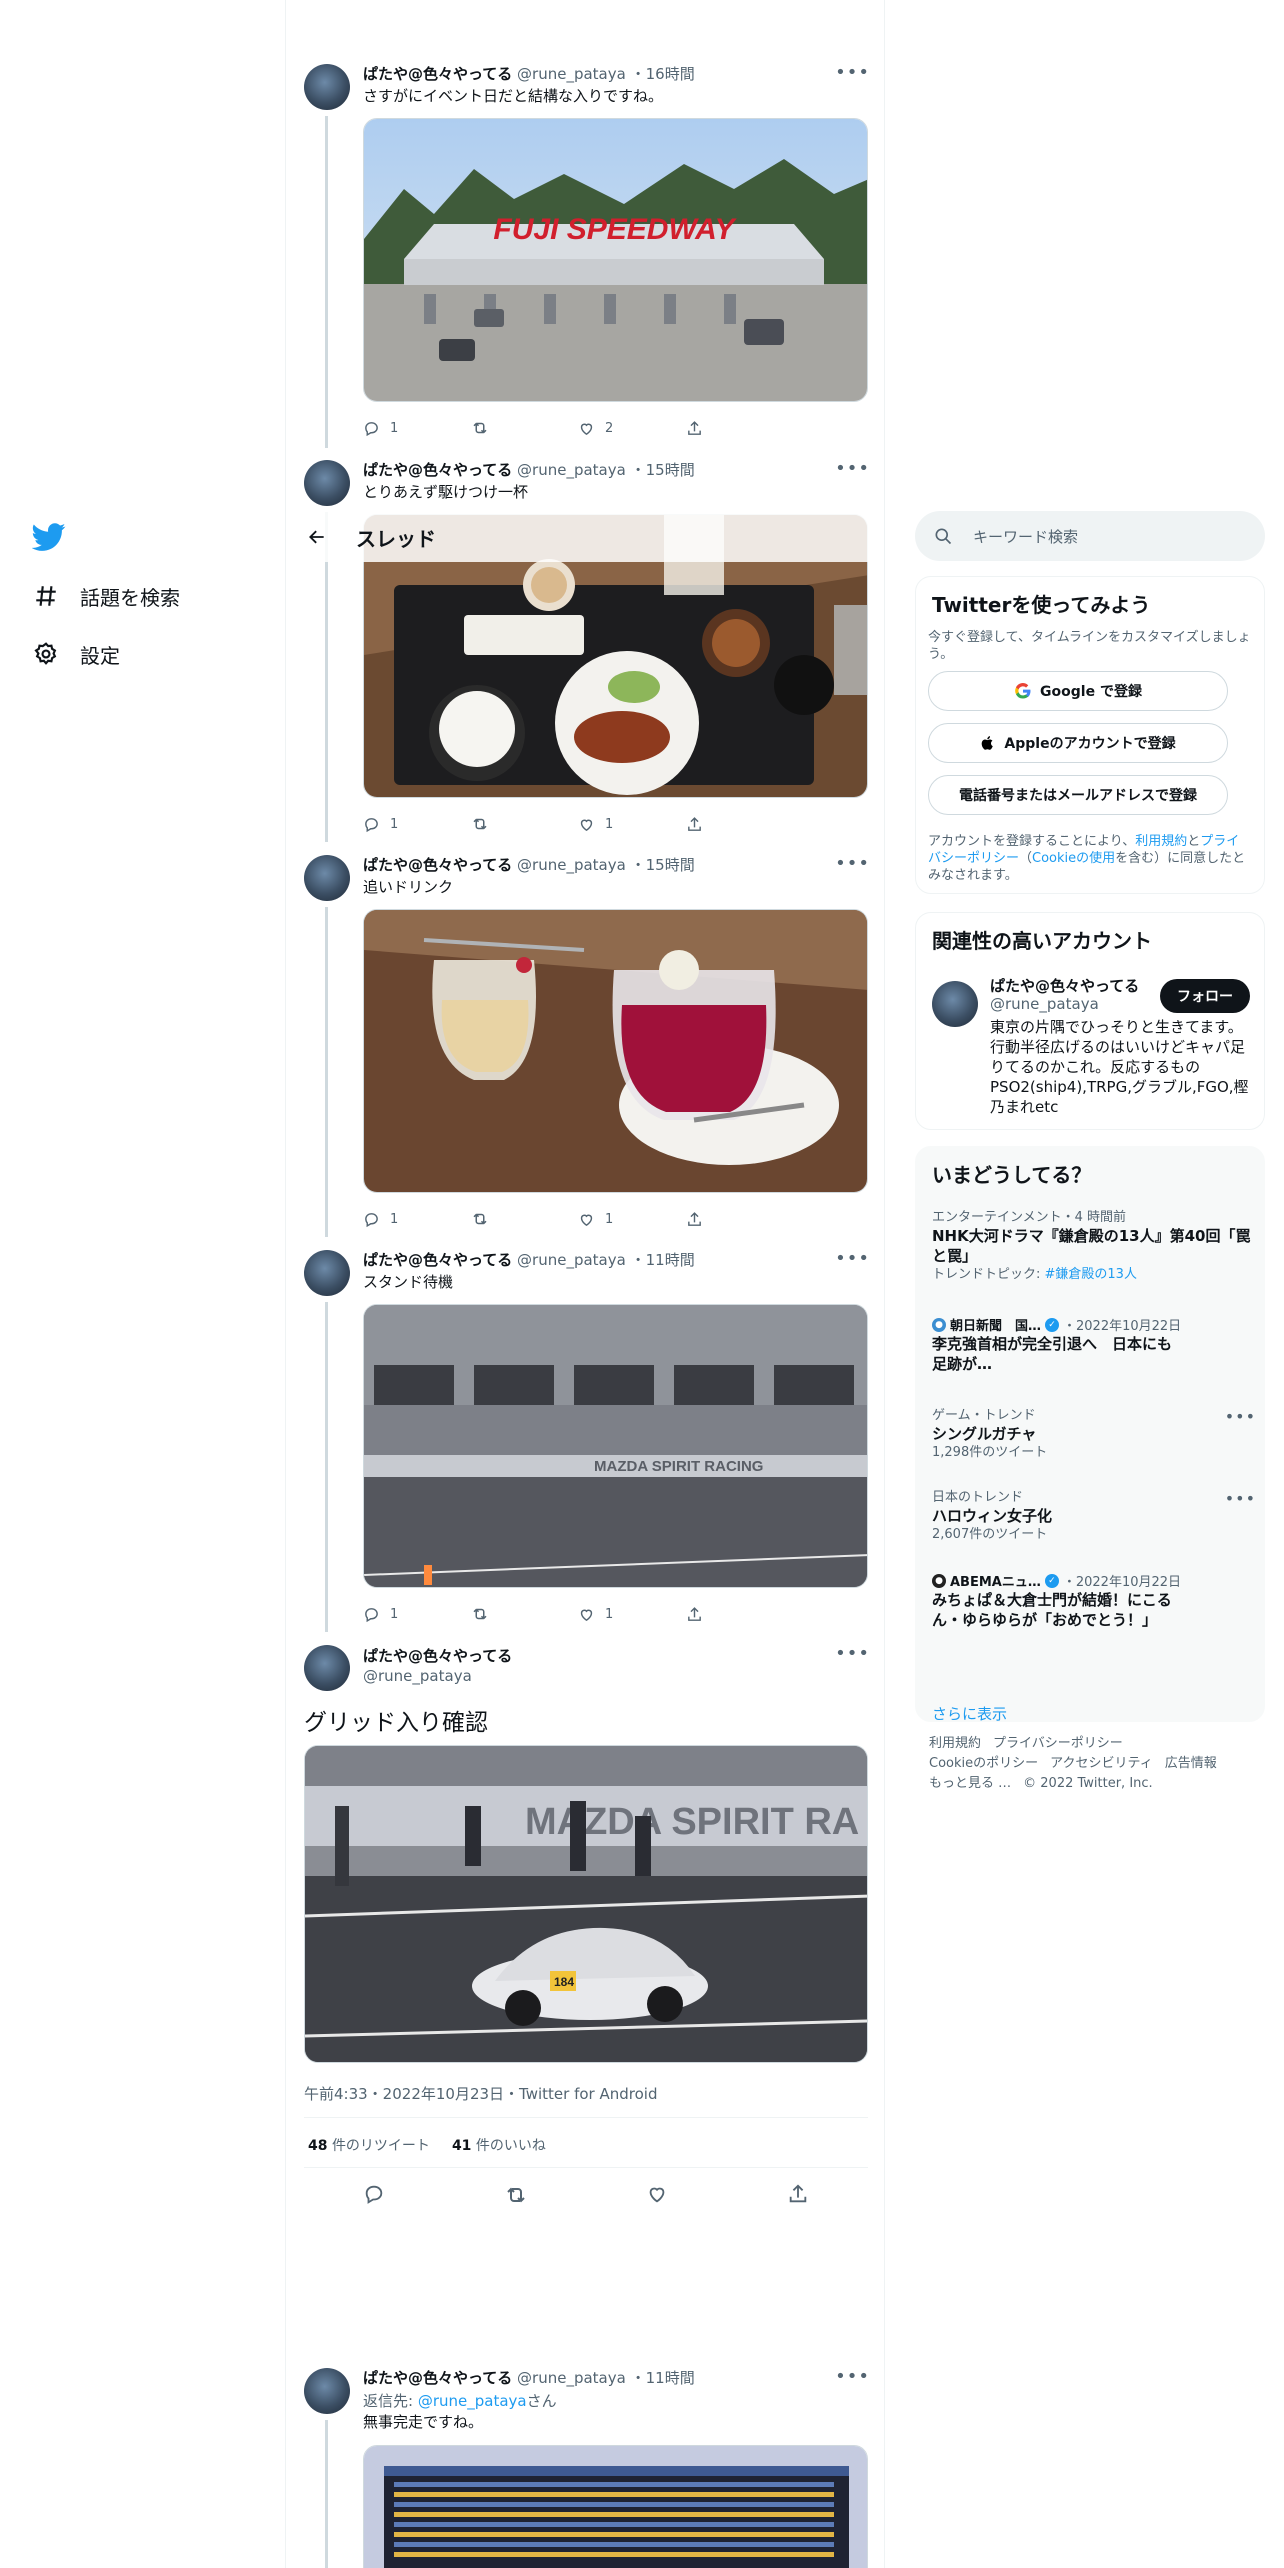  What do you see at coordinates (326, 1467) in the screenshot?
I see `thread-connector` at bounding box center [326, 1467].